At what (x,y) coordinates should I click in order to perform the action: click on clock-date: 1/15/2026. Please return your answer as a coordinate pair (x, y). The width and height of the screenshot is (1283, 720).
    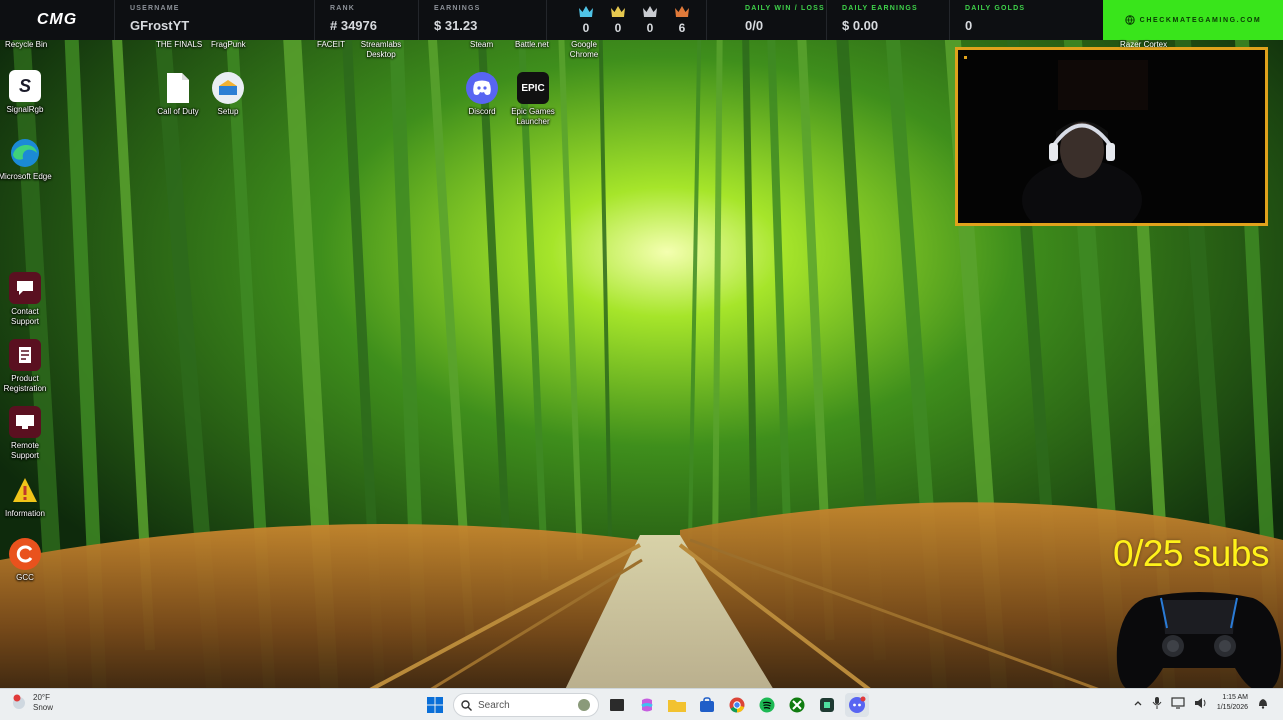
    Looking at the image, I should click on (1232, 707).